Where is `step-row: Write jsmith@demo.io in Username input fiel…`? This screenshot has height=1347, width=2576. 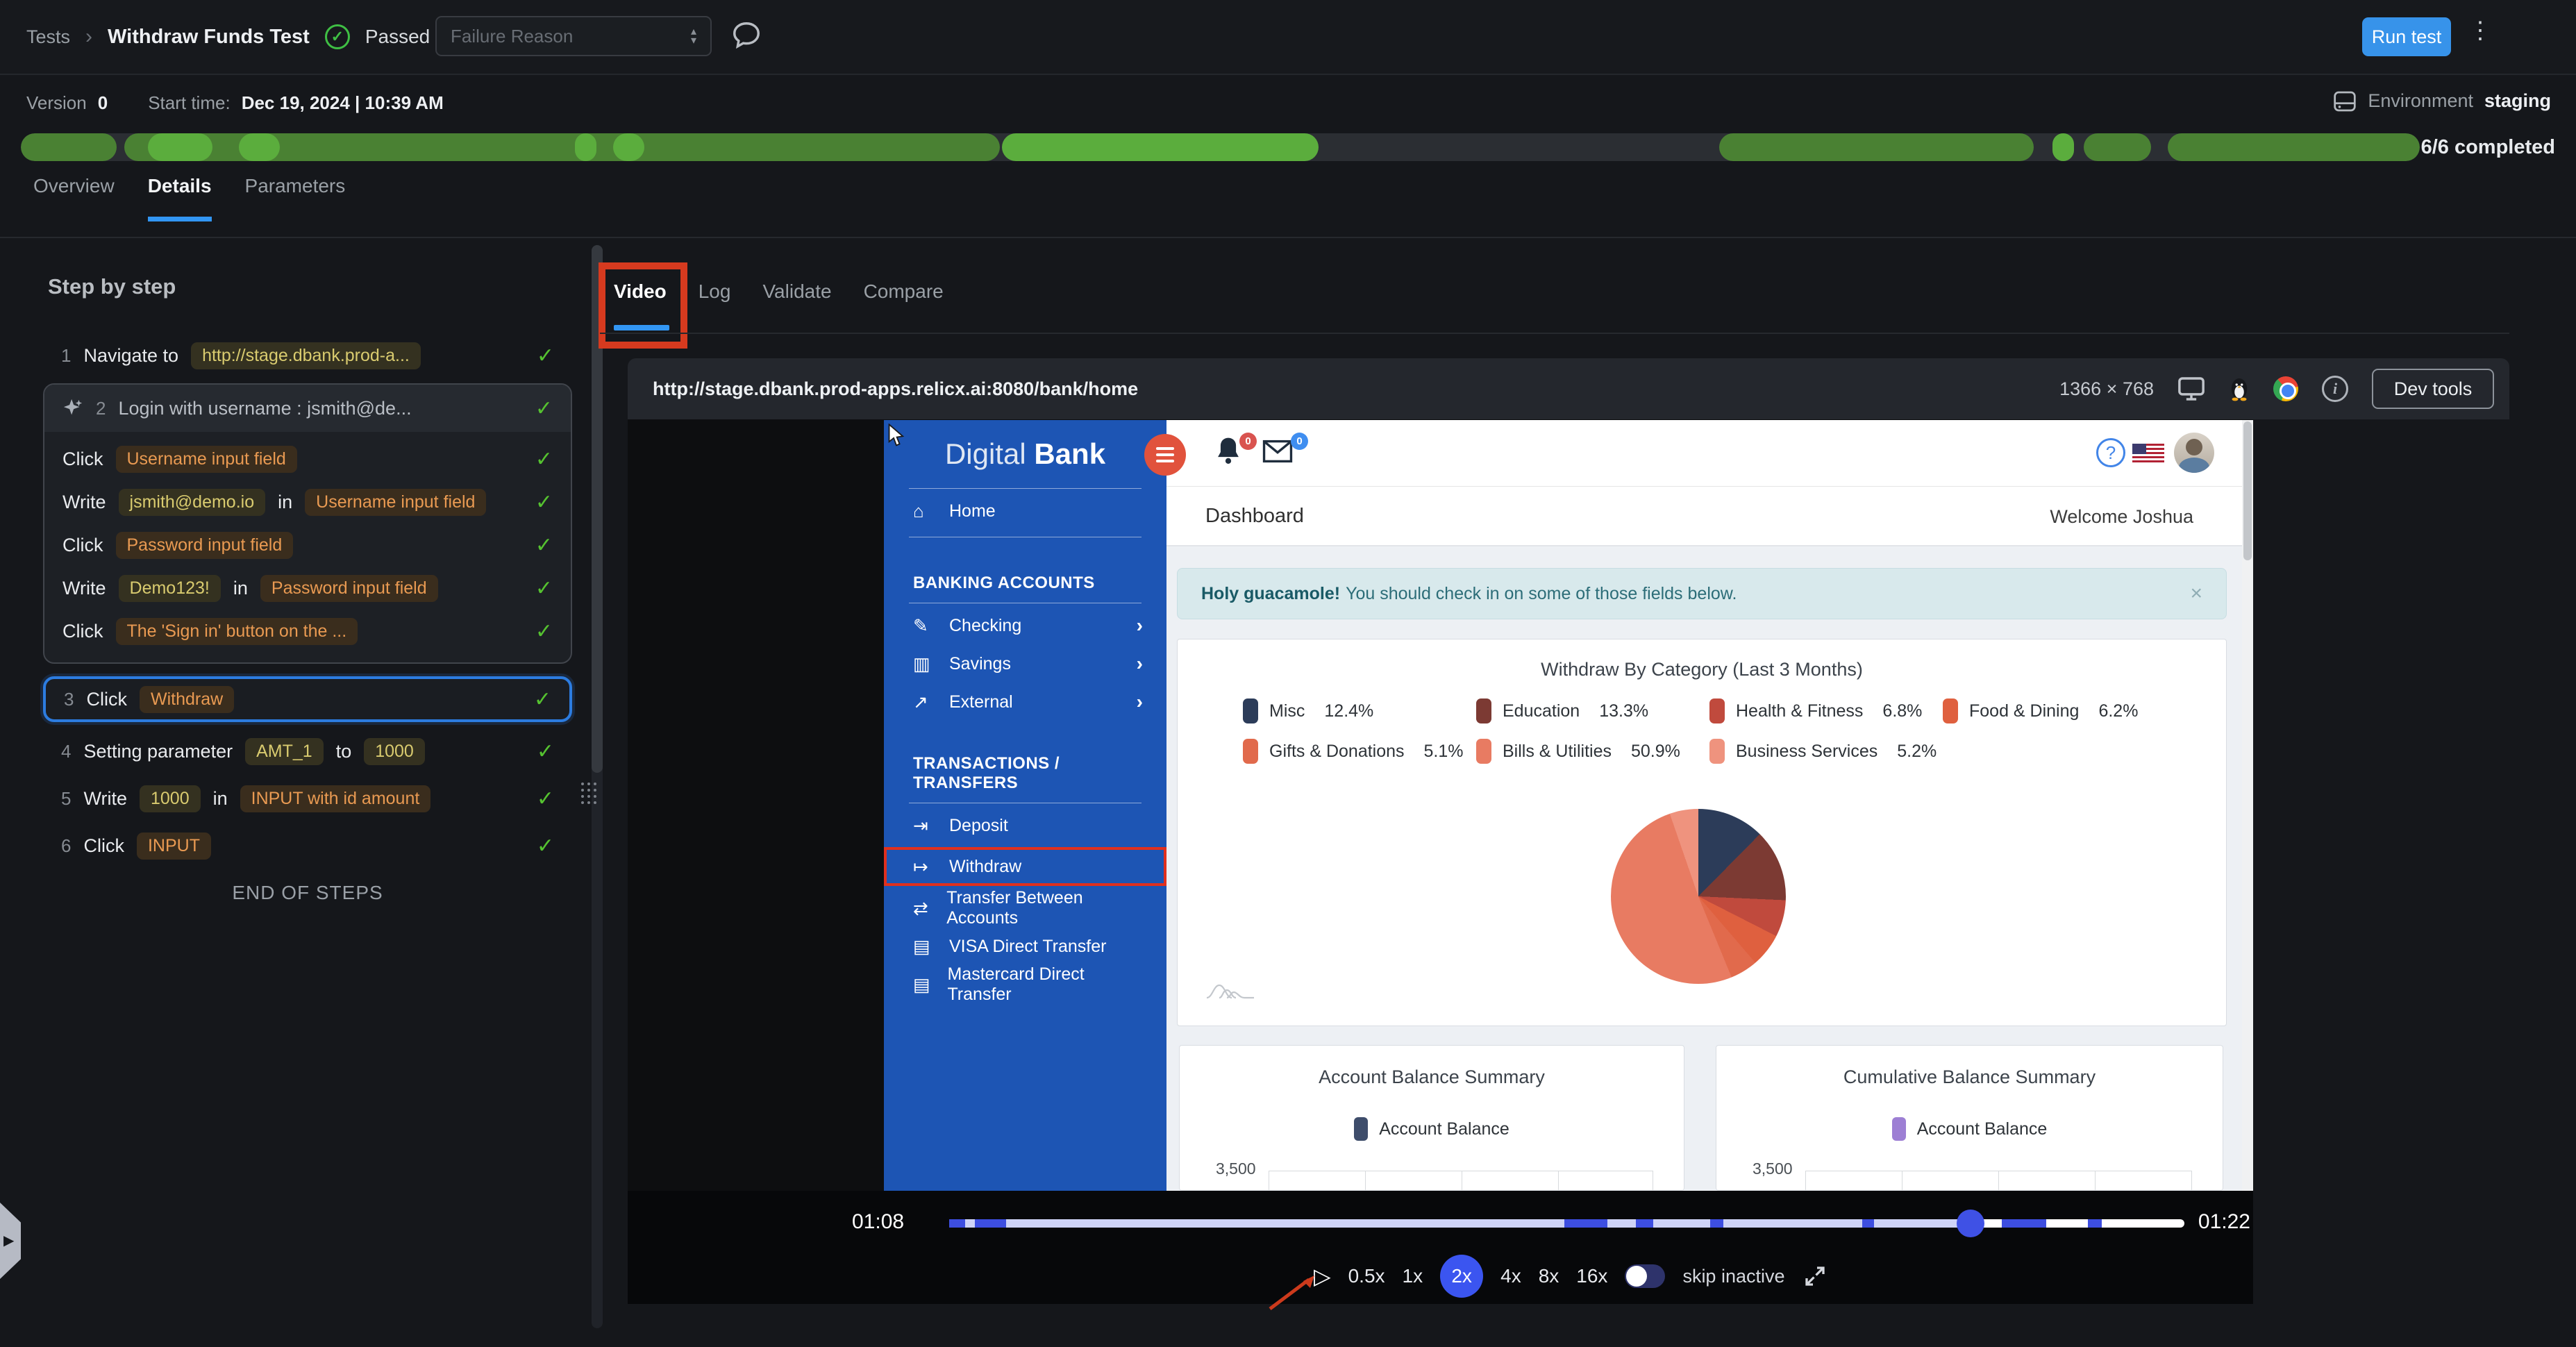 step-row: Write jsmith@demo.io in Username input fiel… is located at coordinates (307, 502).